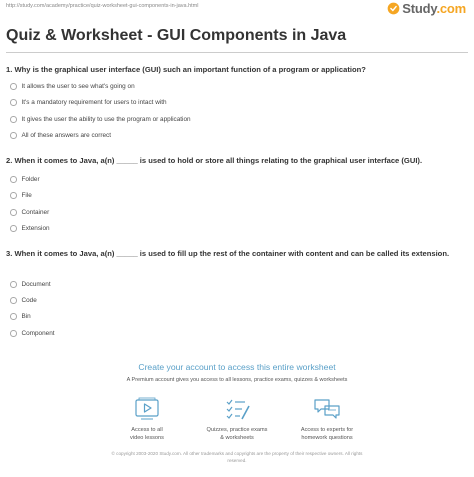  I want to click on option-label: Bin, so click(26, 316).